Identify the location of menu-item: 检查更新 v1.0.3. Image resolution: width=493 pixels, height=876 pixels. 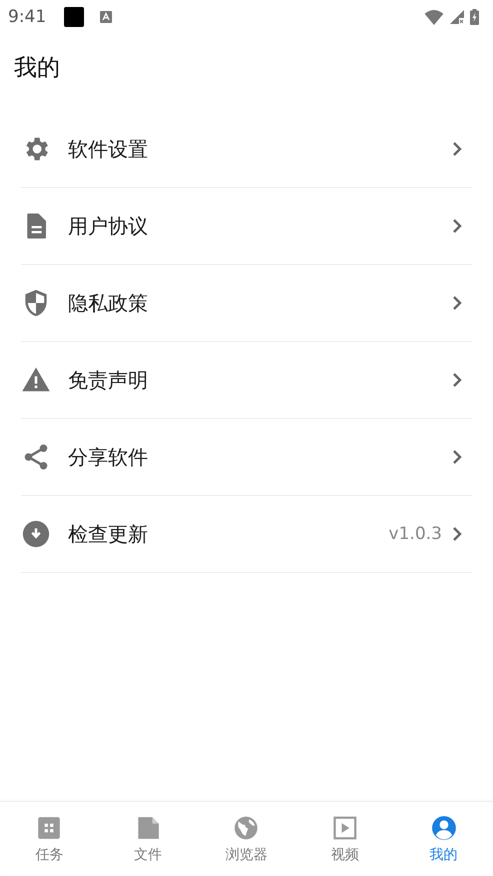
(246, 534).